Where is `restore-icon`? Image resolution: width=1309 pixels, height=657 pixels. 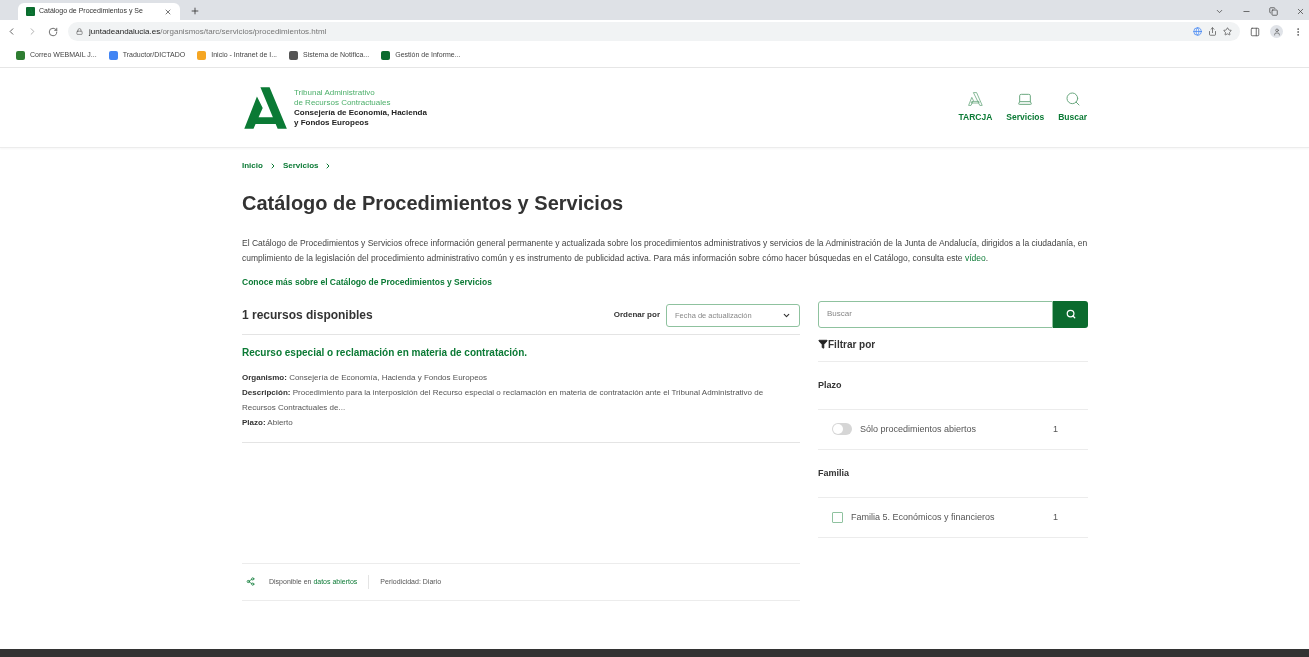 restore-icon is located at coordinates (1273, 11).